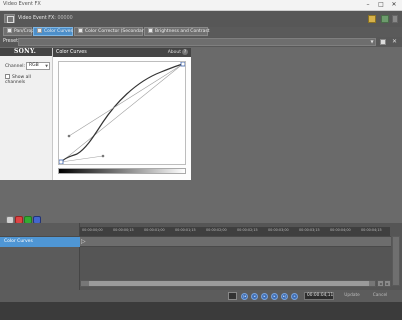 Image resolution: width=402 pixels, height=320 pixels. Describe the element at coordinates (294, 296) in the screenshot. I see `add-keyframe-button: +` at that location.